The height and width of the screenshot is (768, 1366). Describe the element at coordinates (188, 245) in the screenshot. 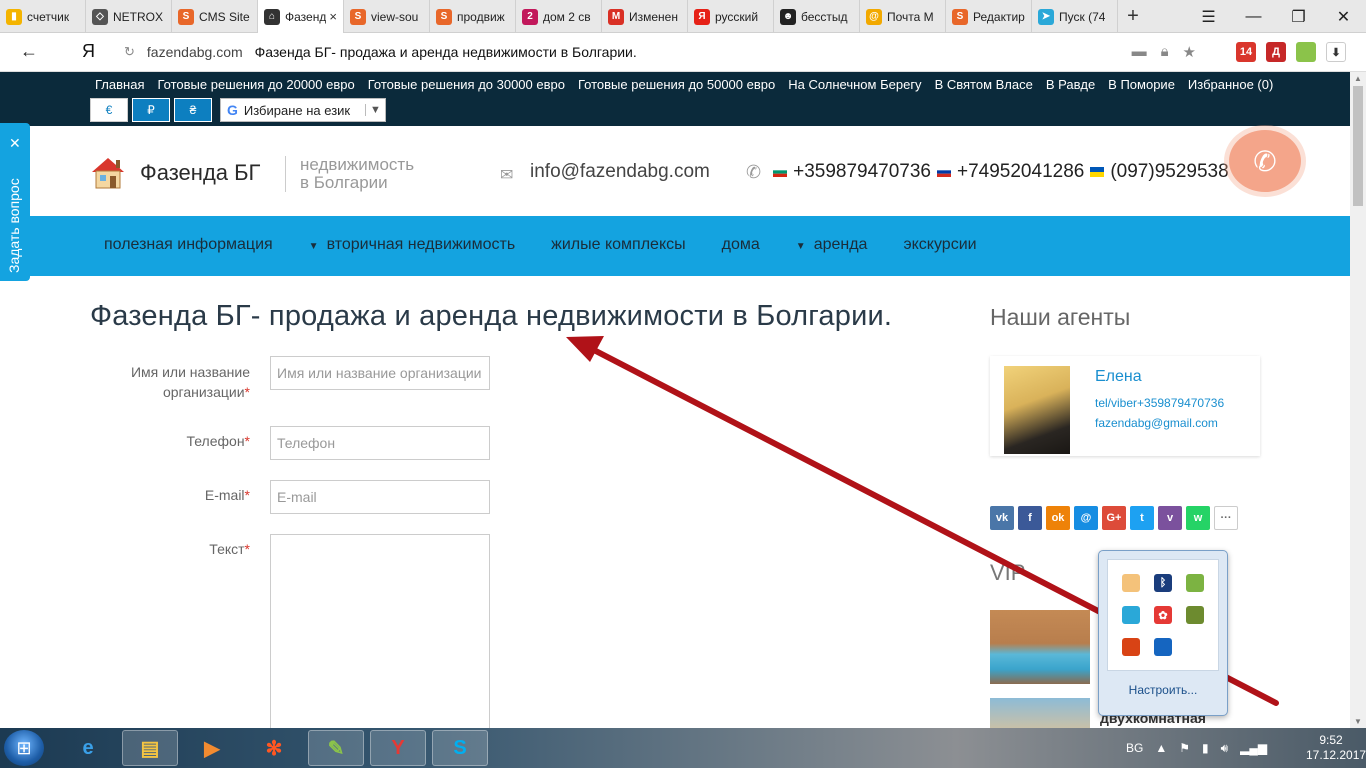

I see `main-nav-item: полезная информация` at that location.